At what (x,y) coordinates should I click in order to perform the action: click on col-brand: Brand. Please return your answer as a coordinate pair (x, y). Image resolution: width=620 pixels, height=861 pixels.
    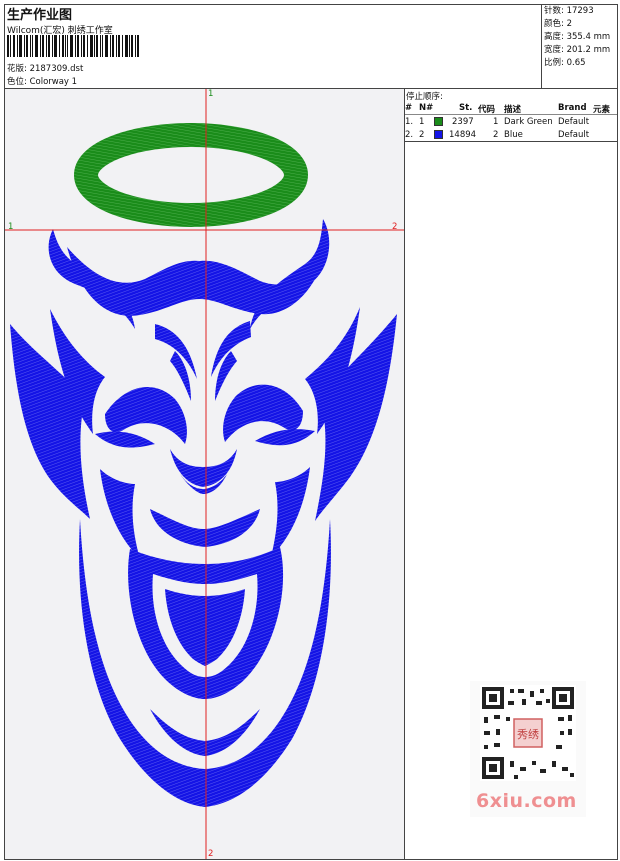
    Looking at the image, I should click on (572, 108).